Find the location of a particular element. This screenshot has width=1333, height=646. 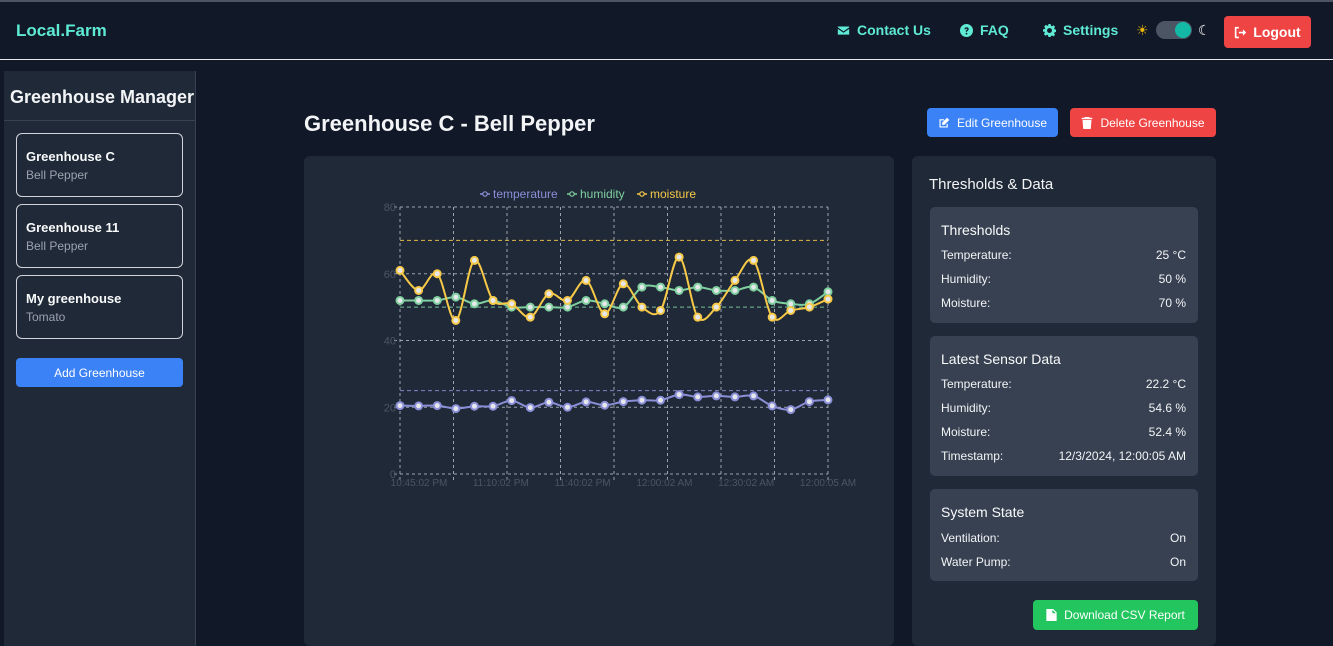

file-csv-icon is located at coordinates (1051, 615).